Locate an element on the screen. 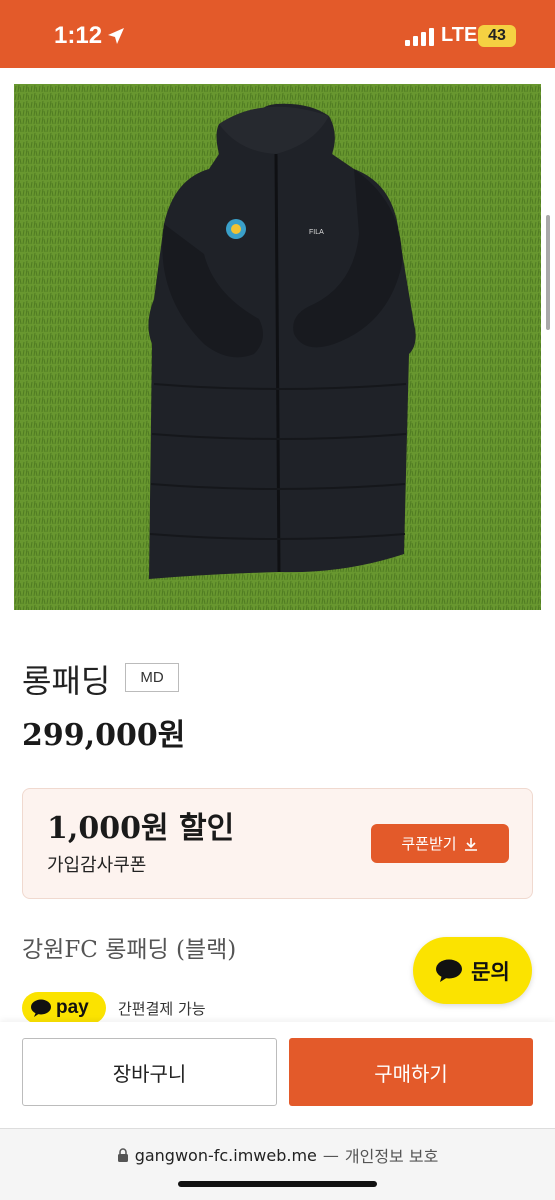 This screenshot has height=1200, width=555. url-row: gangwon-fc.imweb.me — 개인정보 보호 is located at coordinates (277, 1155).